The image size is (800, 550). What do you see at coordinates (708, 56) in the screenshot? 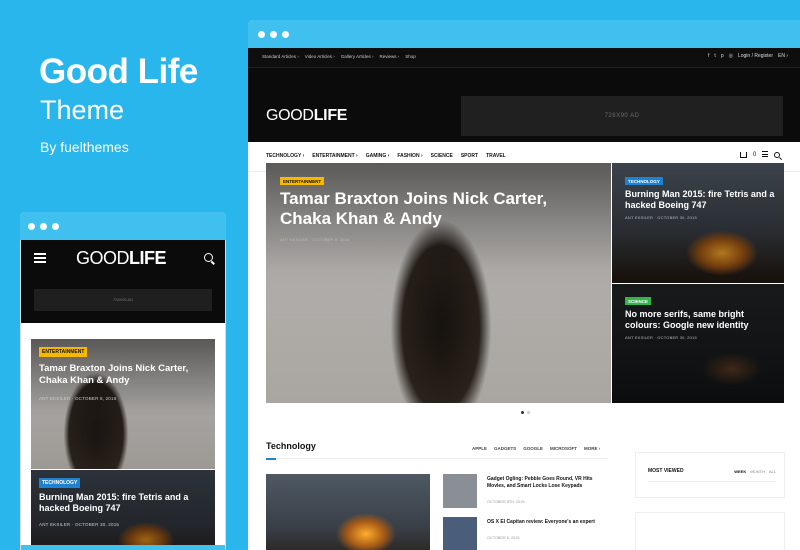
I see `facebook-icon: f` at bounding box center [708, 56].